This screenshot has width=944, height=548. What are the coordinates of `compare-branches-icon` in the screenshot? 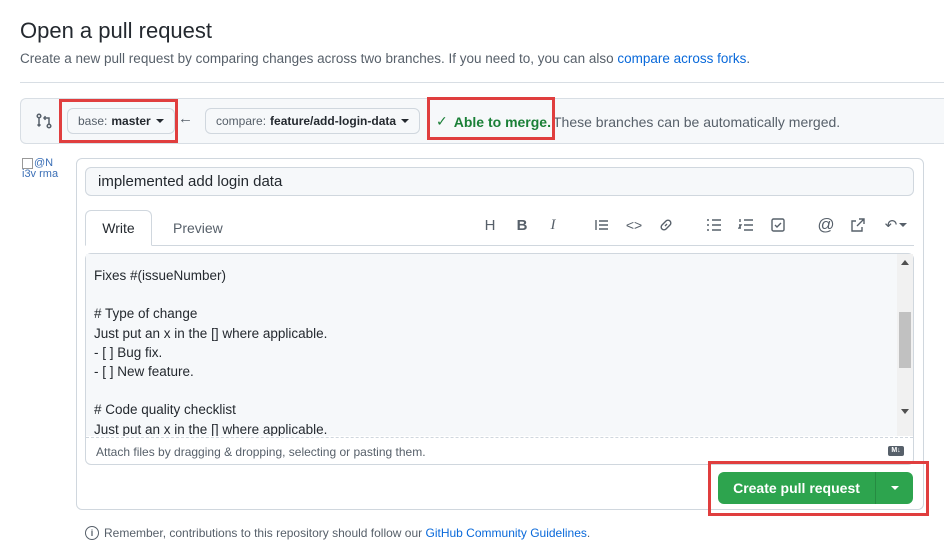 It's located at (44, 121).